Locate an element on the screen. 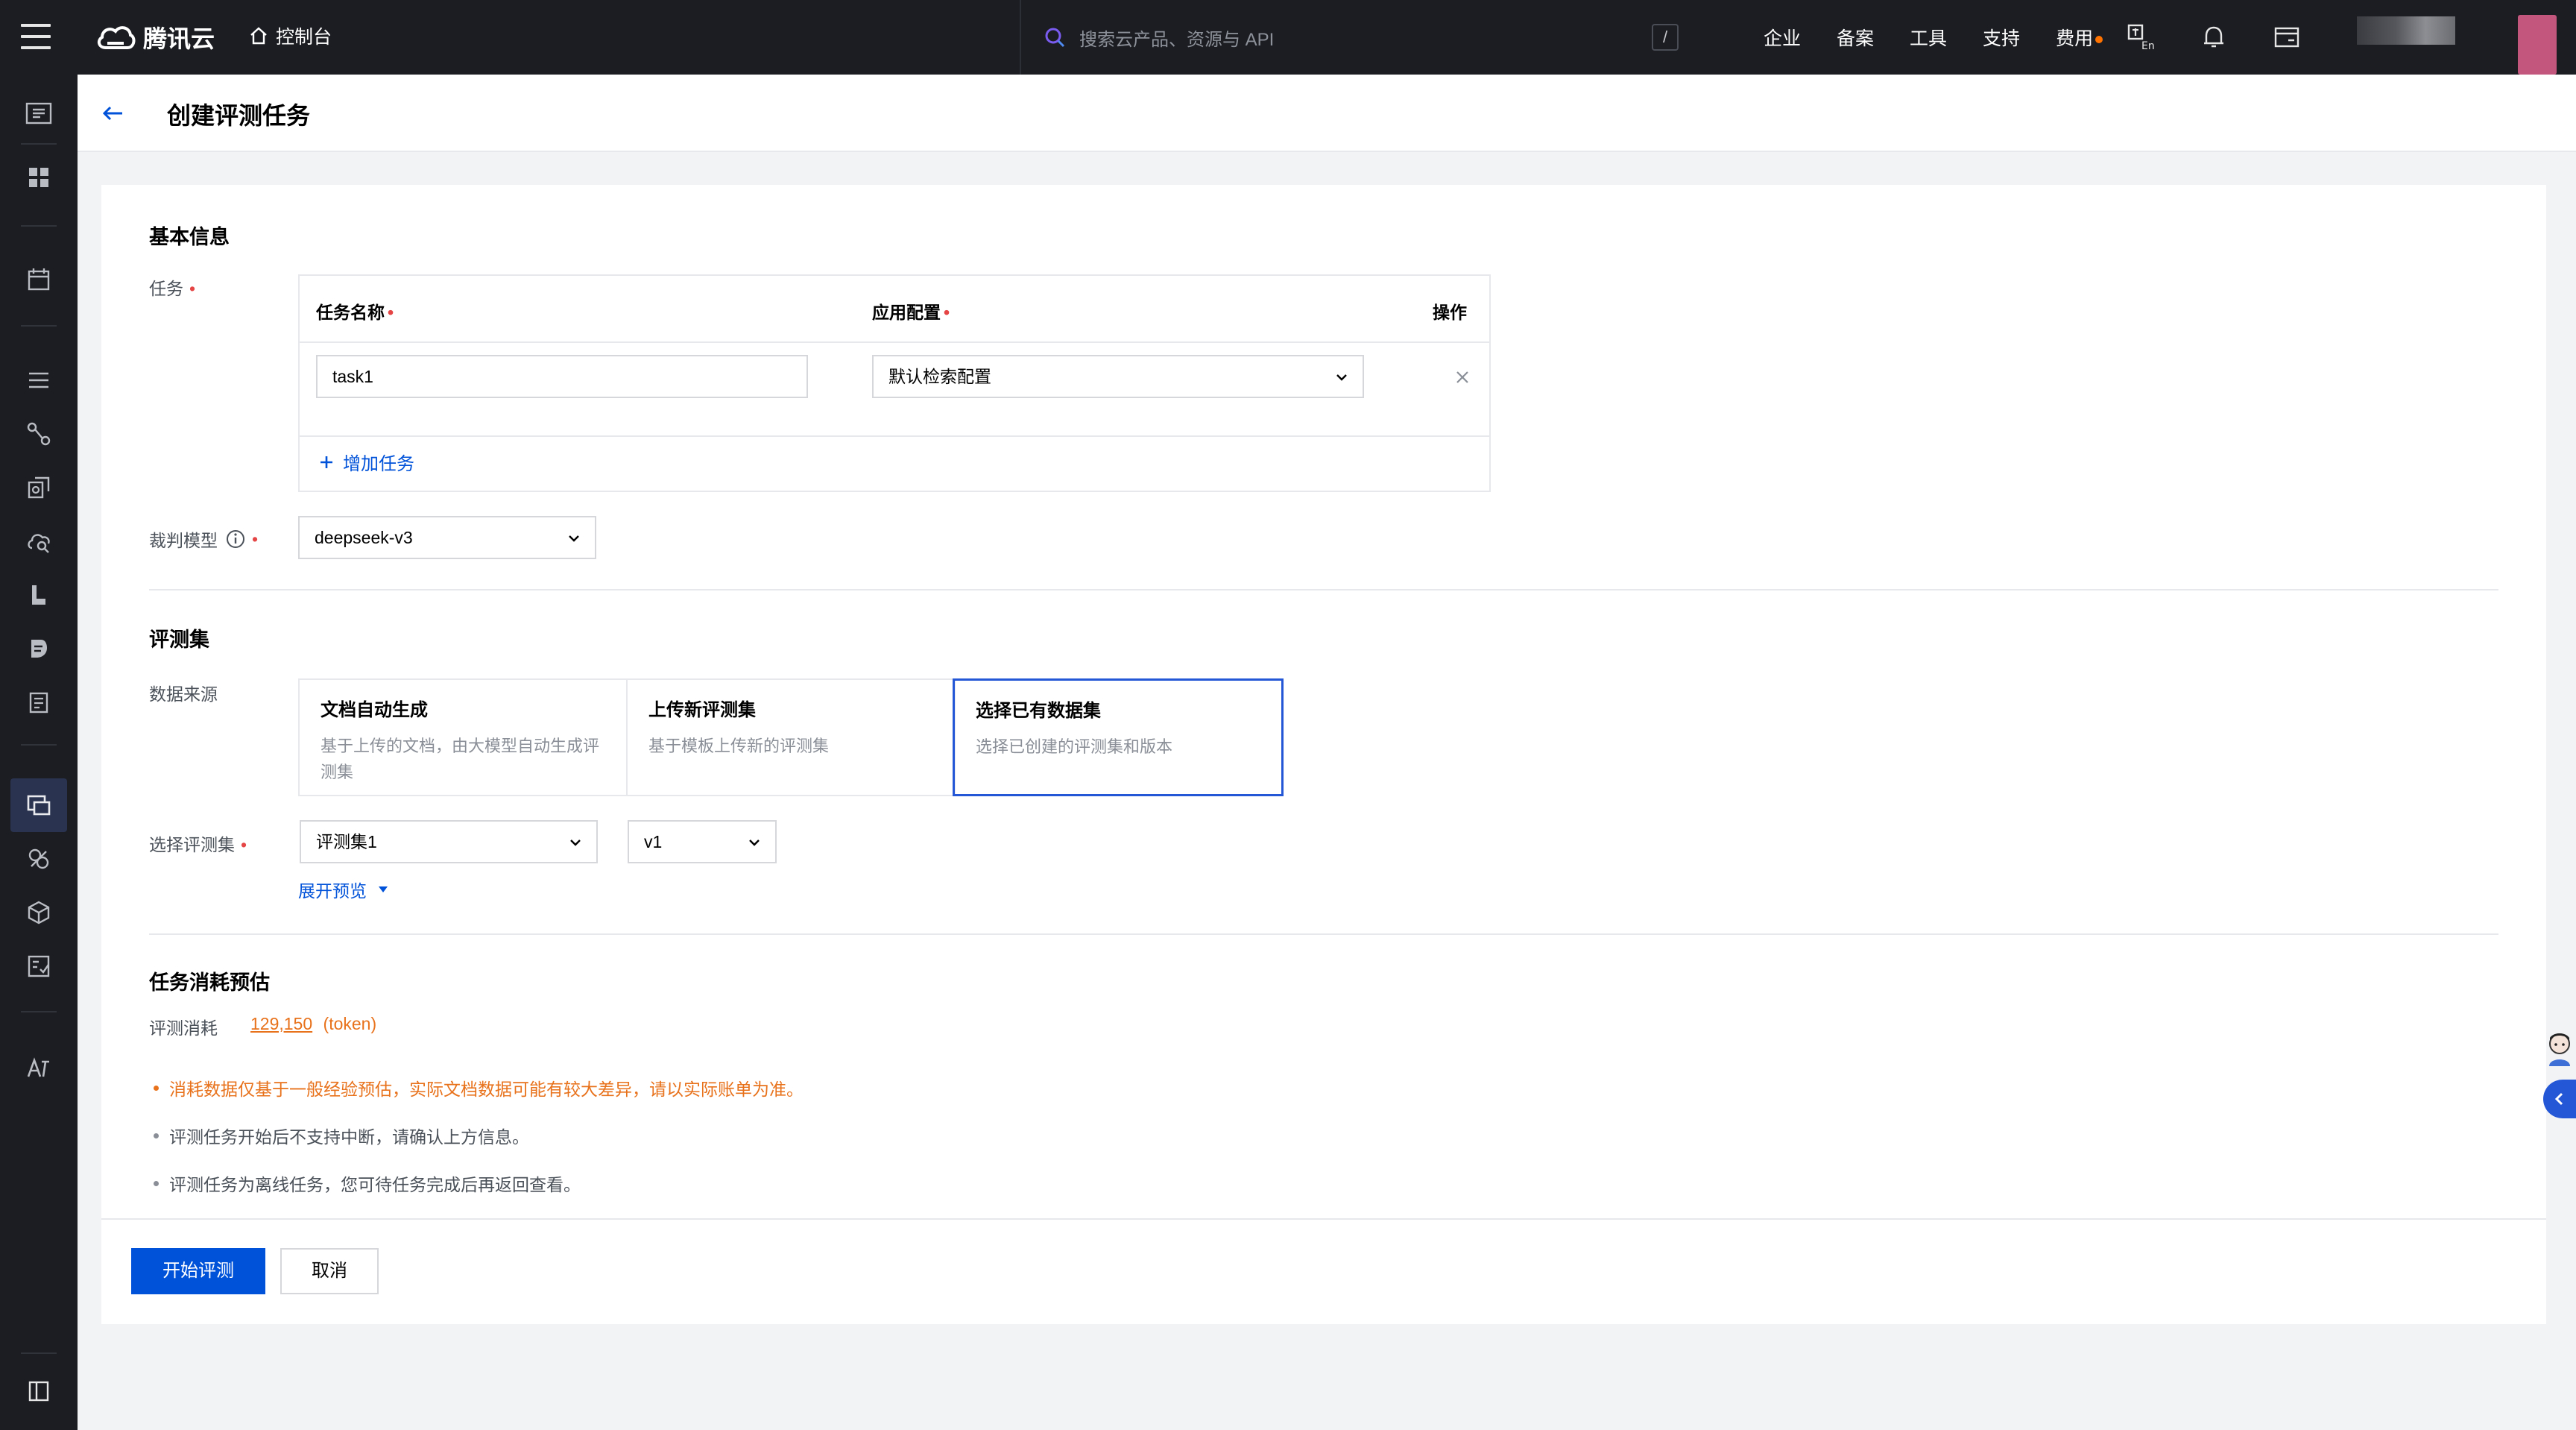  task-table: 任务名称 • 应用配置 • 操作 task1 默认检索配置 增加任务 is located at coordinates (895, 383).